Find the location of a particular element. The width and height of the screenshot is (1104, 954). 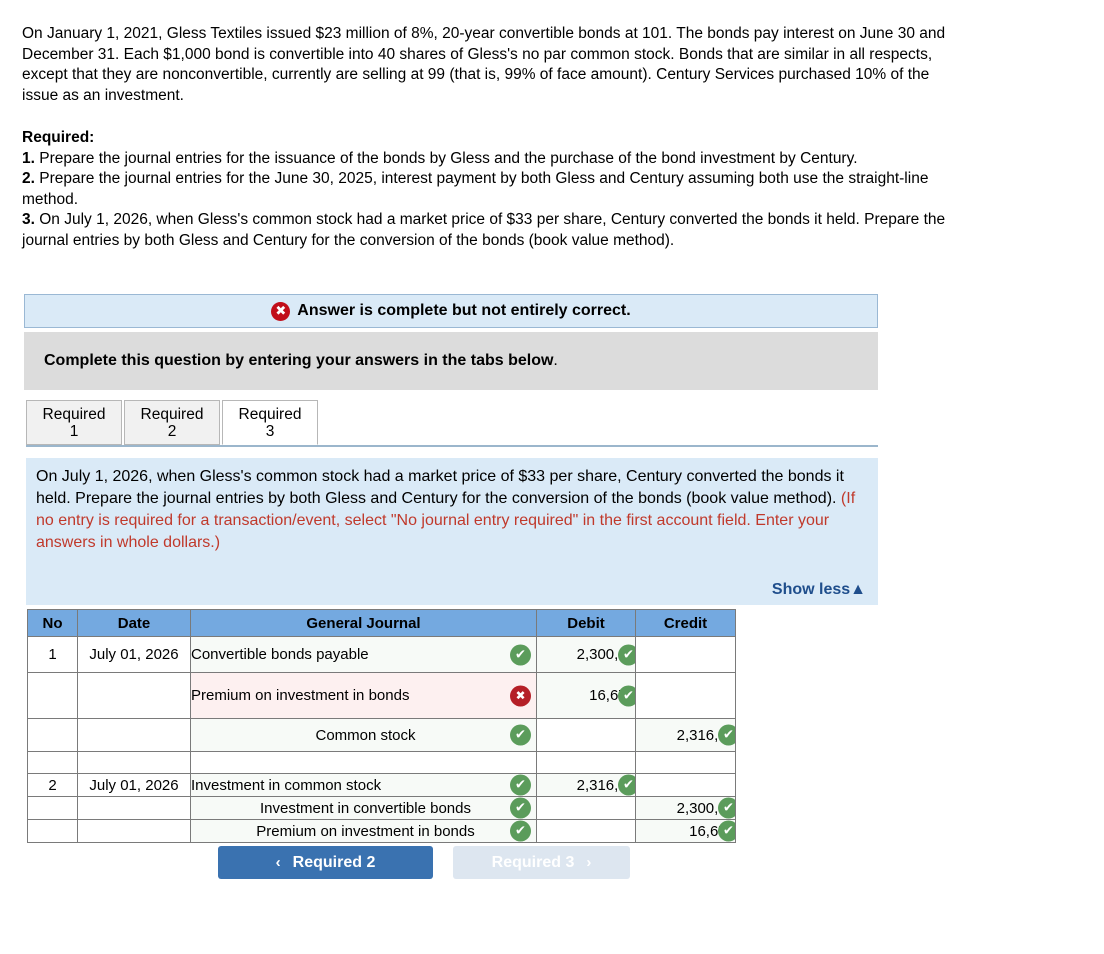

tab-required-1: Required 1 is located at coordinates (74, 422).